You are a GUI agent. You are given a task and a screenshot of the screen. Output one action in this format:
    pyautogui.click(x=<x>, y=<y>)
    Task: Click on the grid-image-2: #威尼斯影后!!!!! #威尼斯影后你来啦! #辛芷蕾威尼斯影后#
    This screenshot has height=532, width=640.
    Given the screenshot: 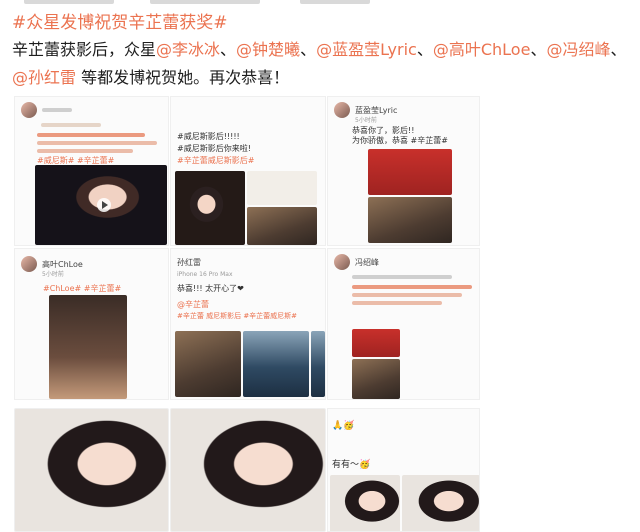 What is the action you would take?
    pyautogui.click(x=248, y=171)
    